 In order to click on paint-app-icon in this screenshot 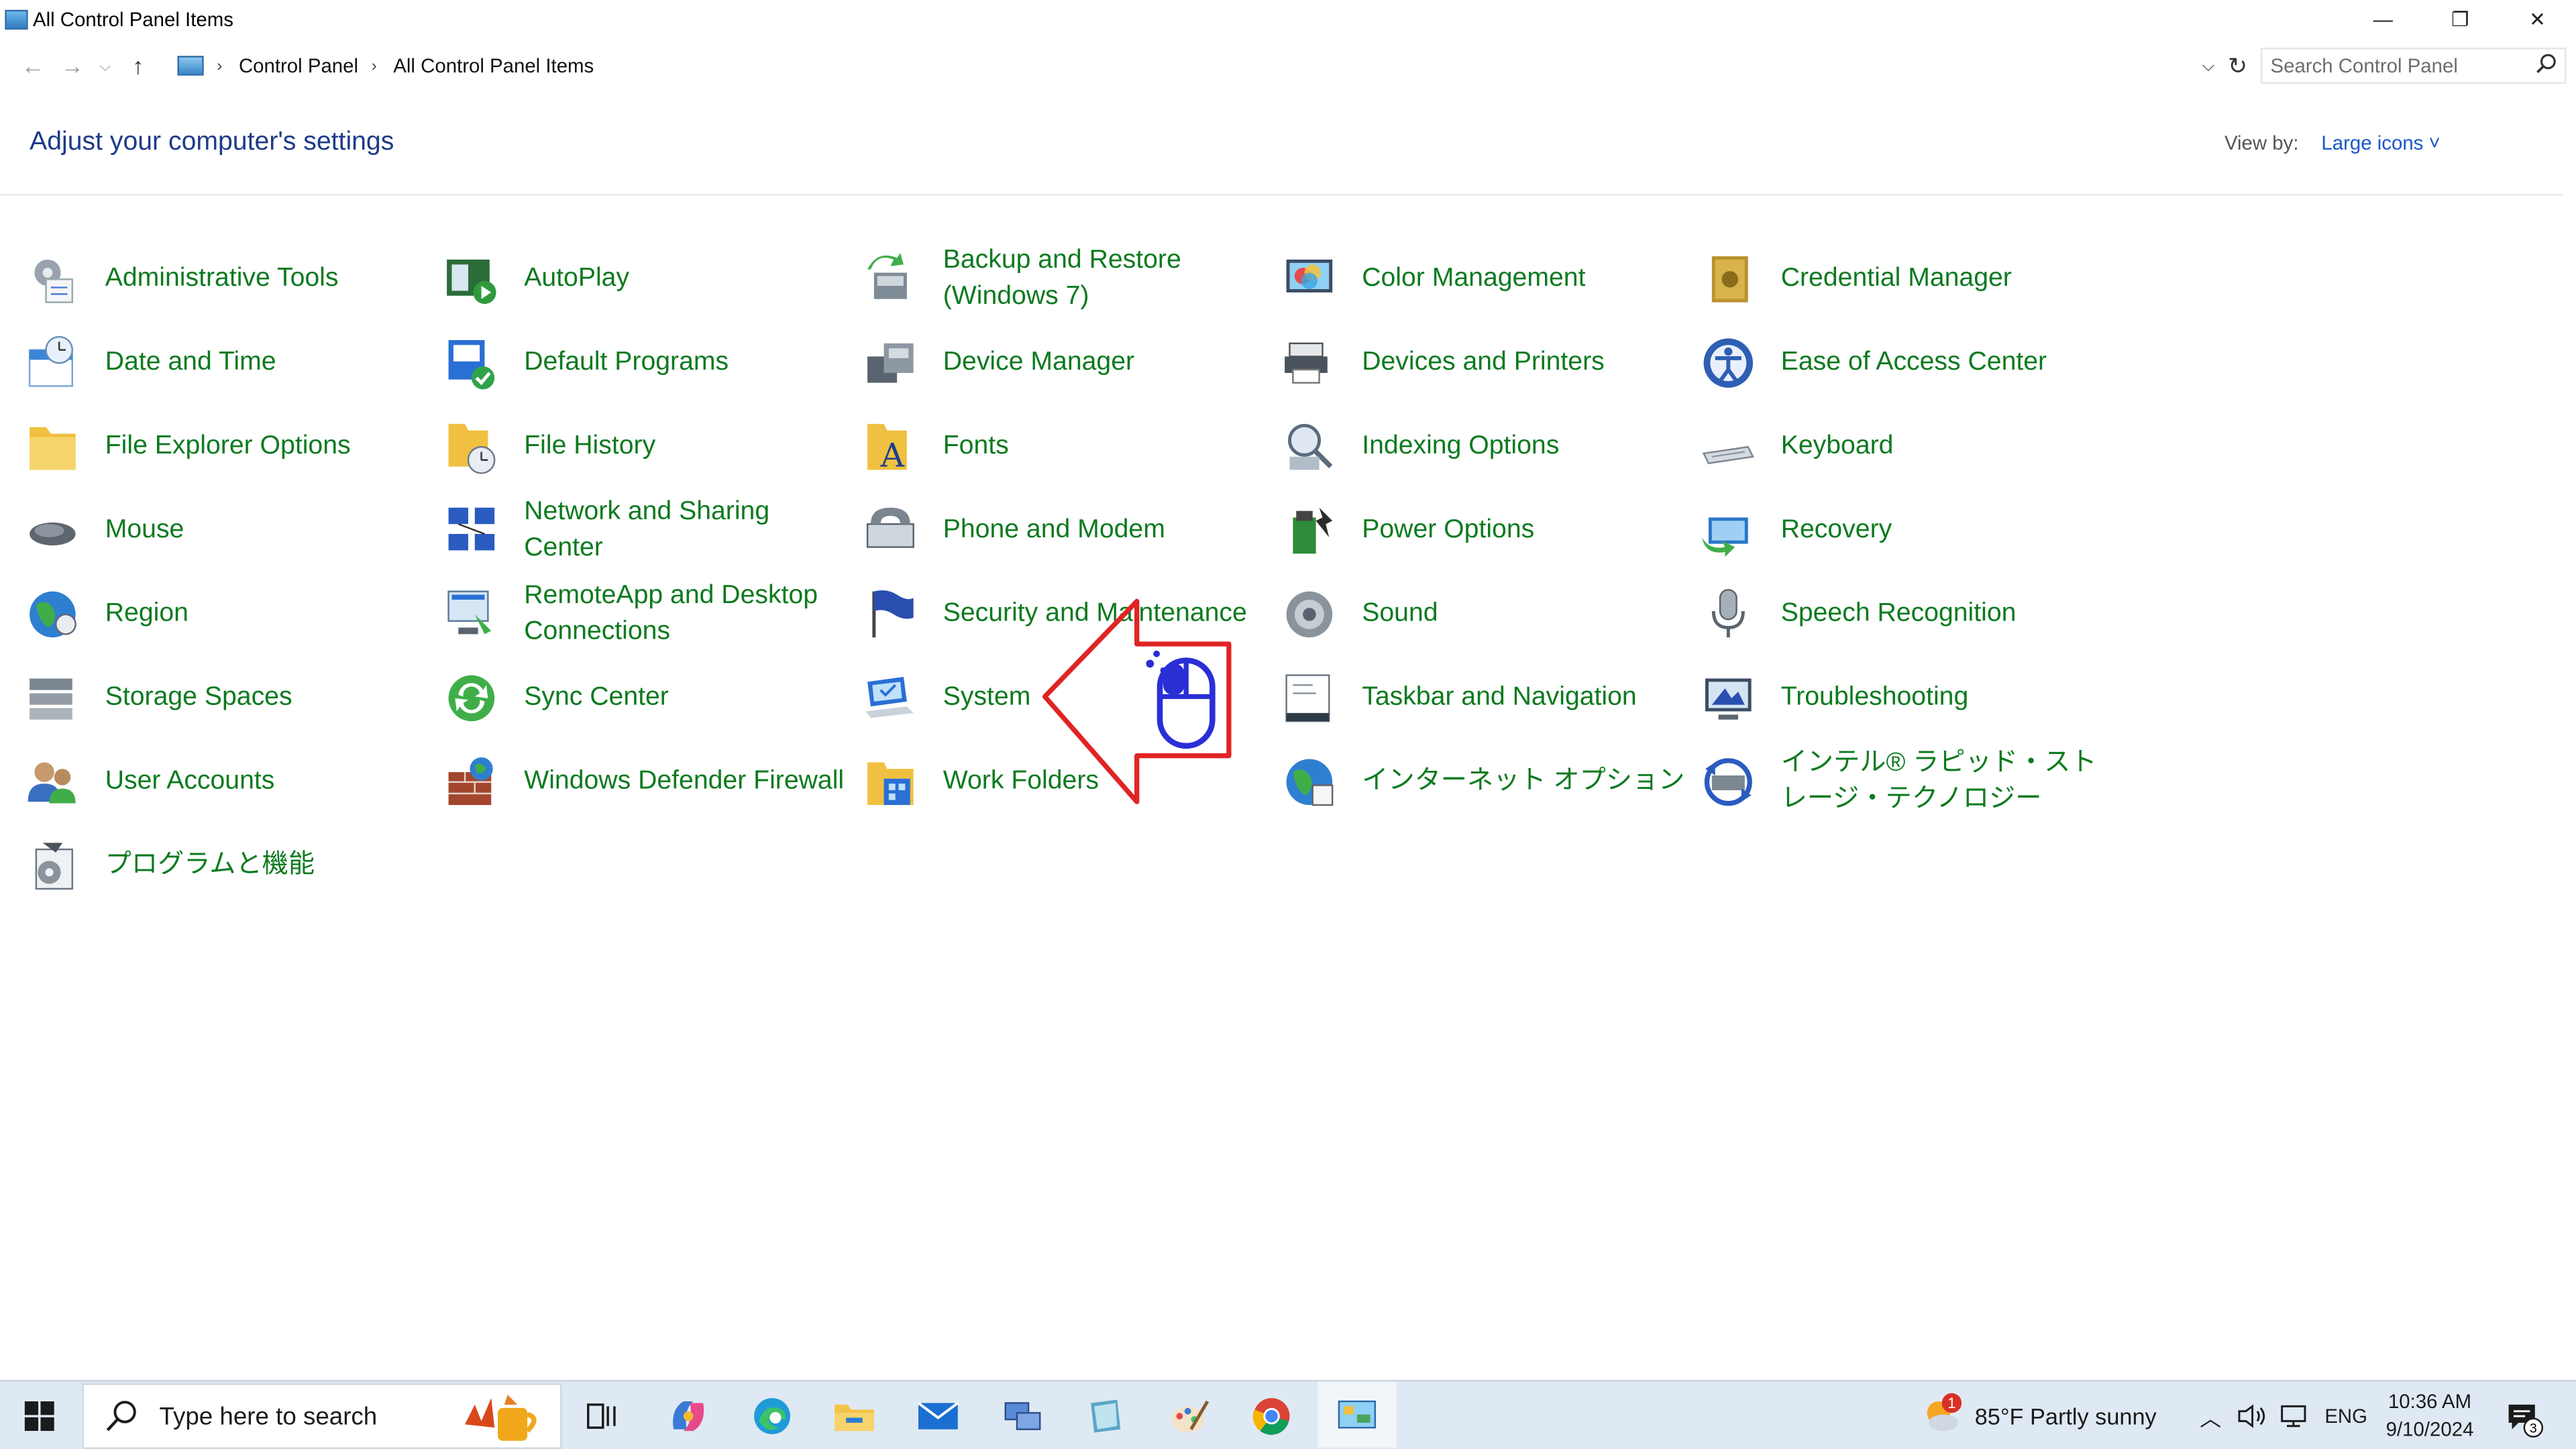, I will do `click(1189, 1416)`.